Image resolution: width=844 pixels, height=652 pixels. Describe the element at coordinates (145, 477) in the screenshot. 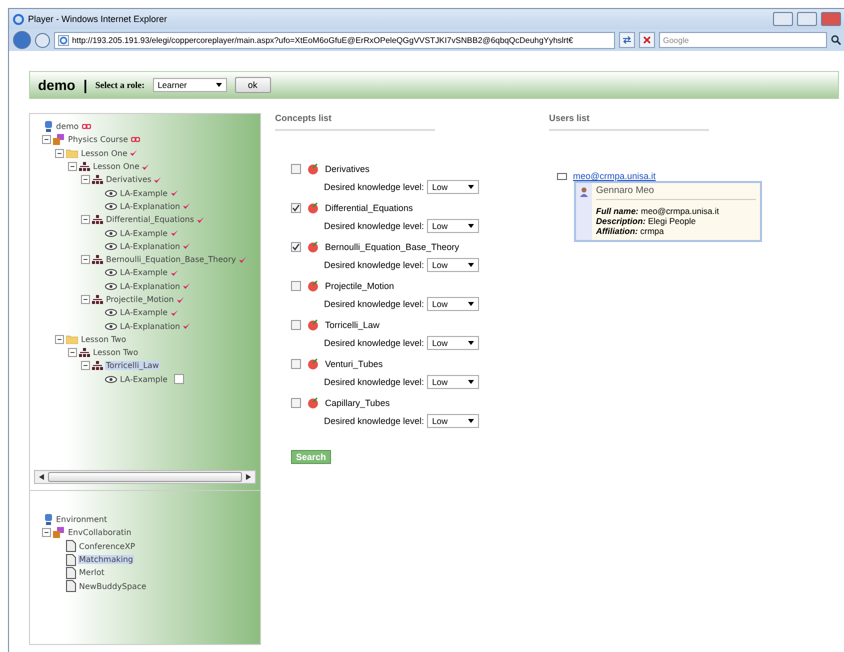

I see `horizontal-scrollbar` at that location.